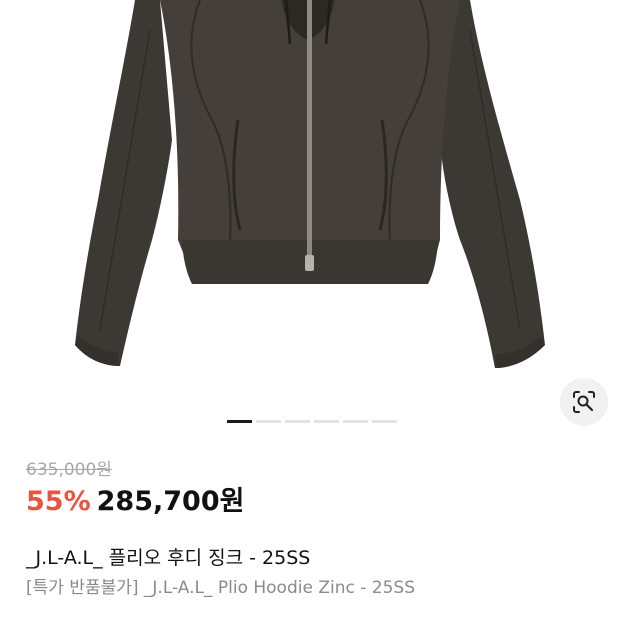  What do you see at coordinates (312, 421) in the screenshot?
I see `image-pager` at bounding box center [312, 421].